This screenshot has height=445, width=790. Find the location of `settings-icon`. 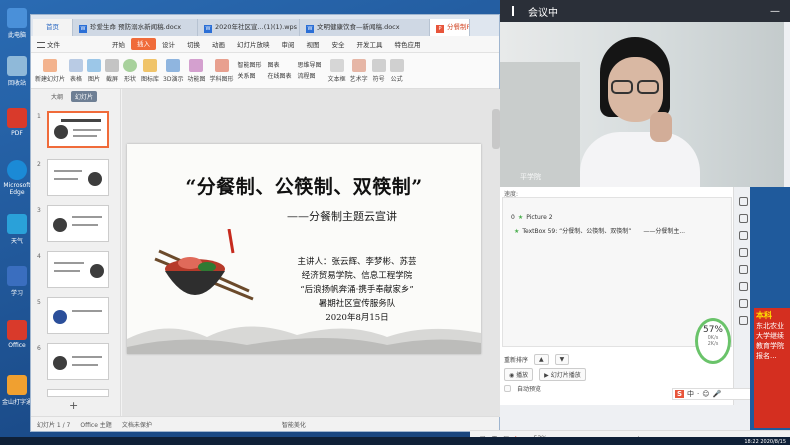

settings-icon is located at coordinates (743, 303).